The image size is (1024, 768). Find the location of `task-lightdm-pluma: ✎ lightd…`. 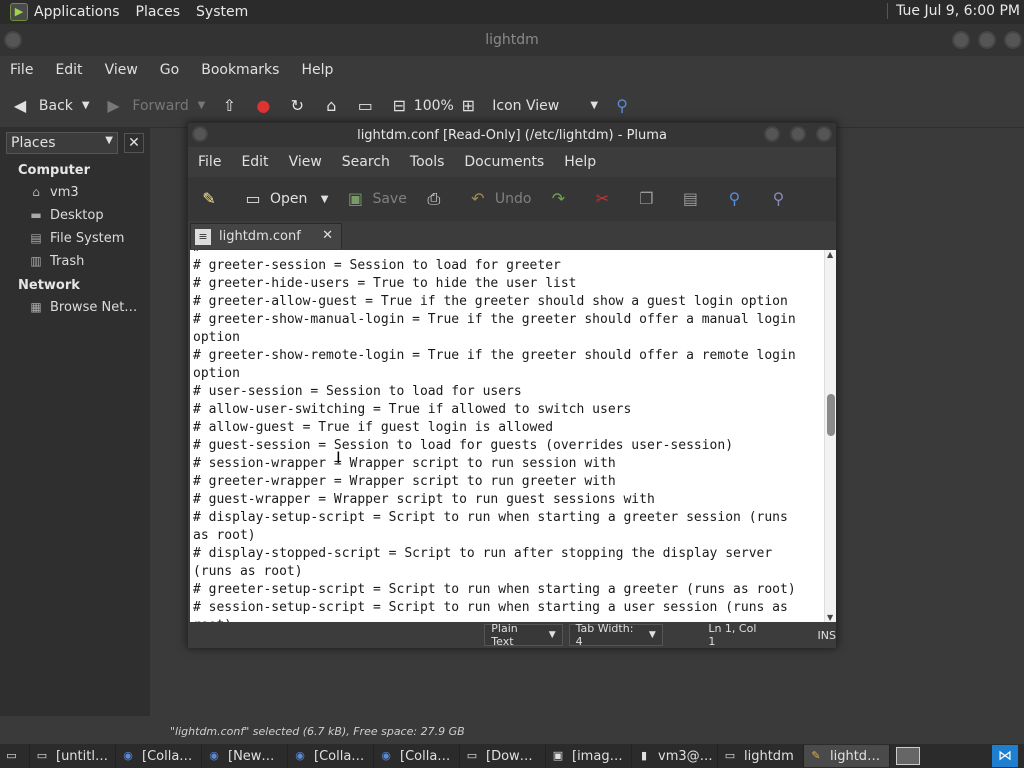

task-lightdm-pluma: ✎ lightd… is located at coordinates (847, 756).